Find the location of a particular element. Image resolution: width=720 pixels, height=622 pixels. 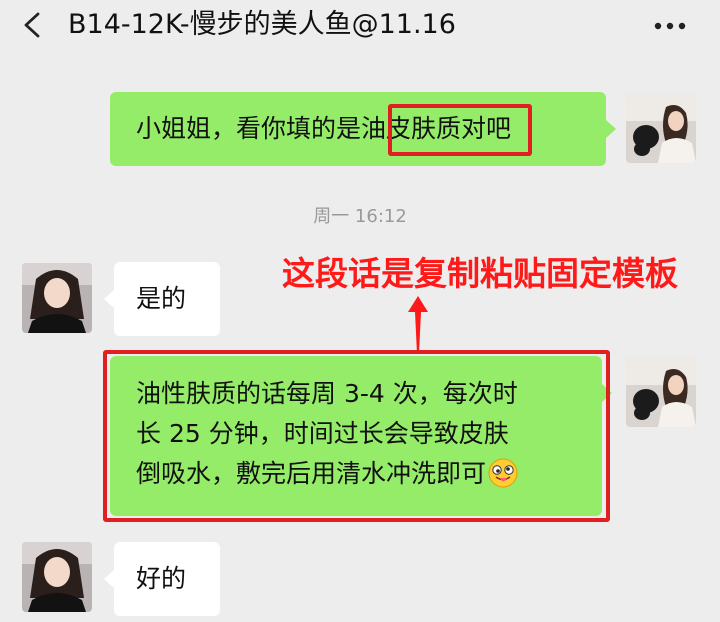

message-text: 好的 is located at coordinates (161, 578).